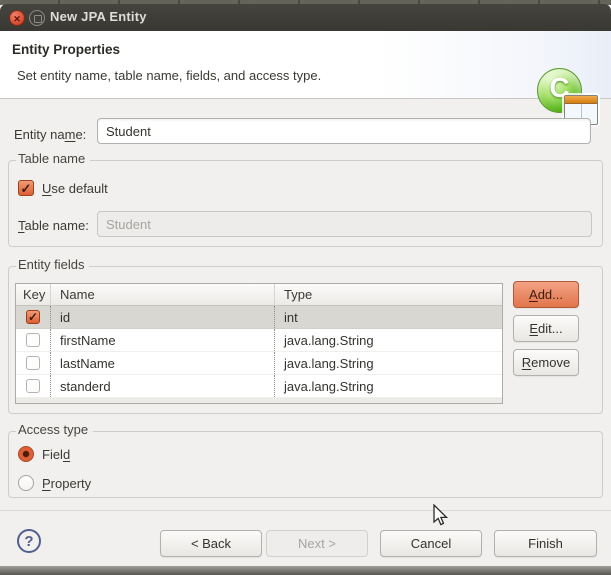 The height and width of the screenshot is (575, 611). I want to click on footer-separator, so click(305, 510).